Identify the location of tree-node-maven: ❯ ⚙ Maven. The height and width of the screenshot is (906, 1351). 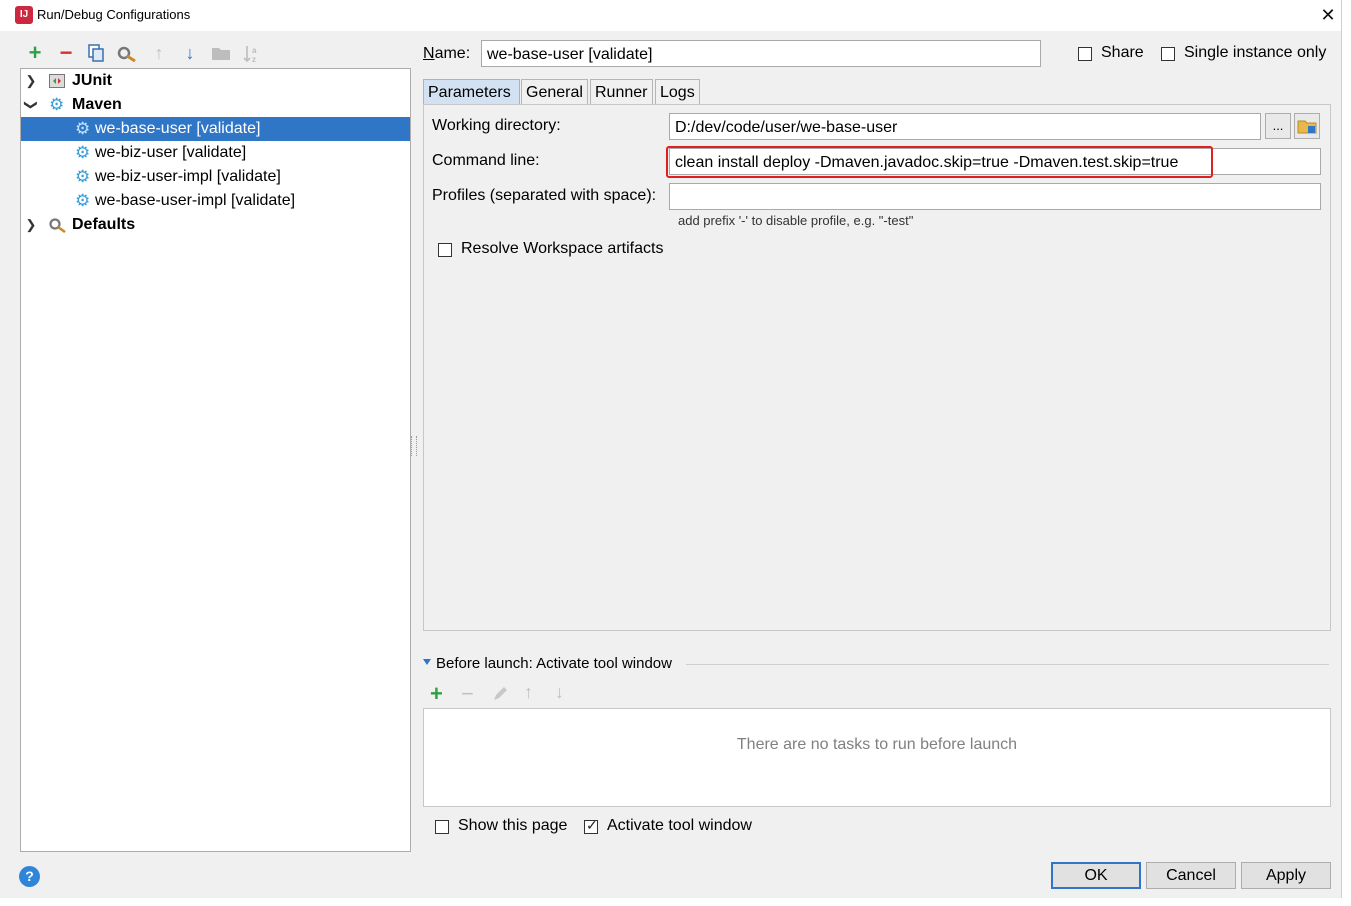
(215, 105).